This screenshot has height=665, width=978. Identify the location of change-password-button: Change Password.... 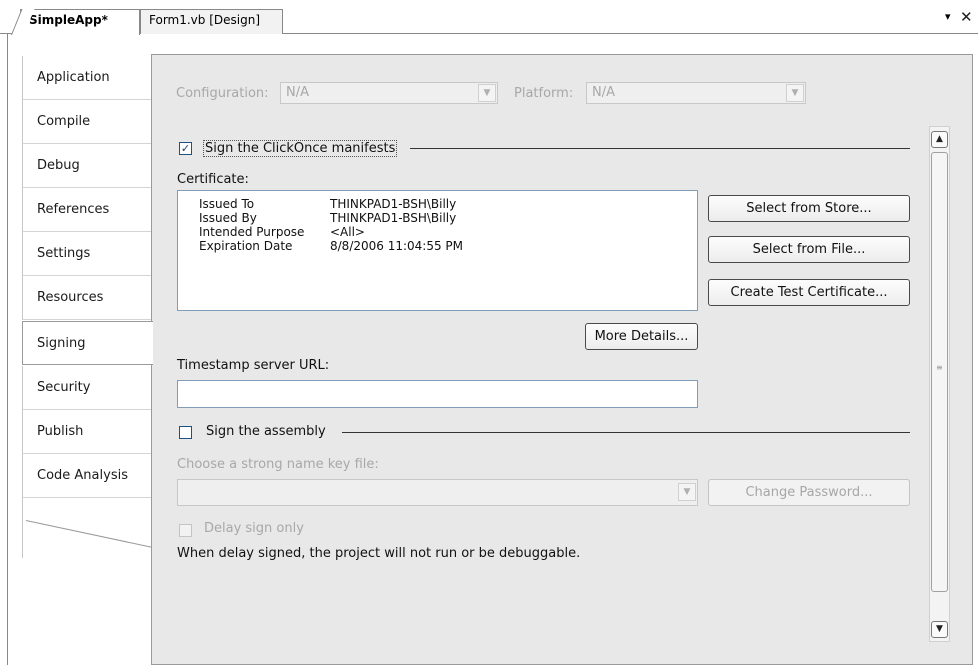
(809, 492).